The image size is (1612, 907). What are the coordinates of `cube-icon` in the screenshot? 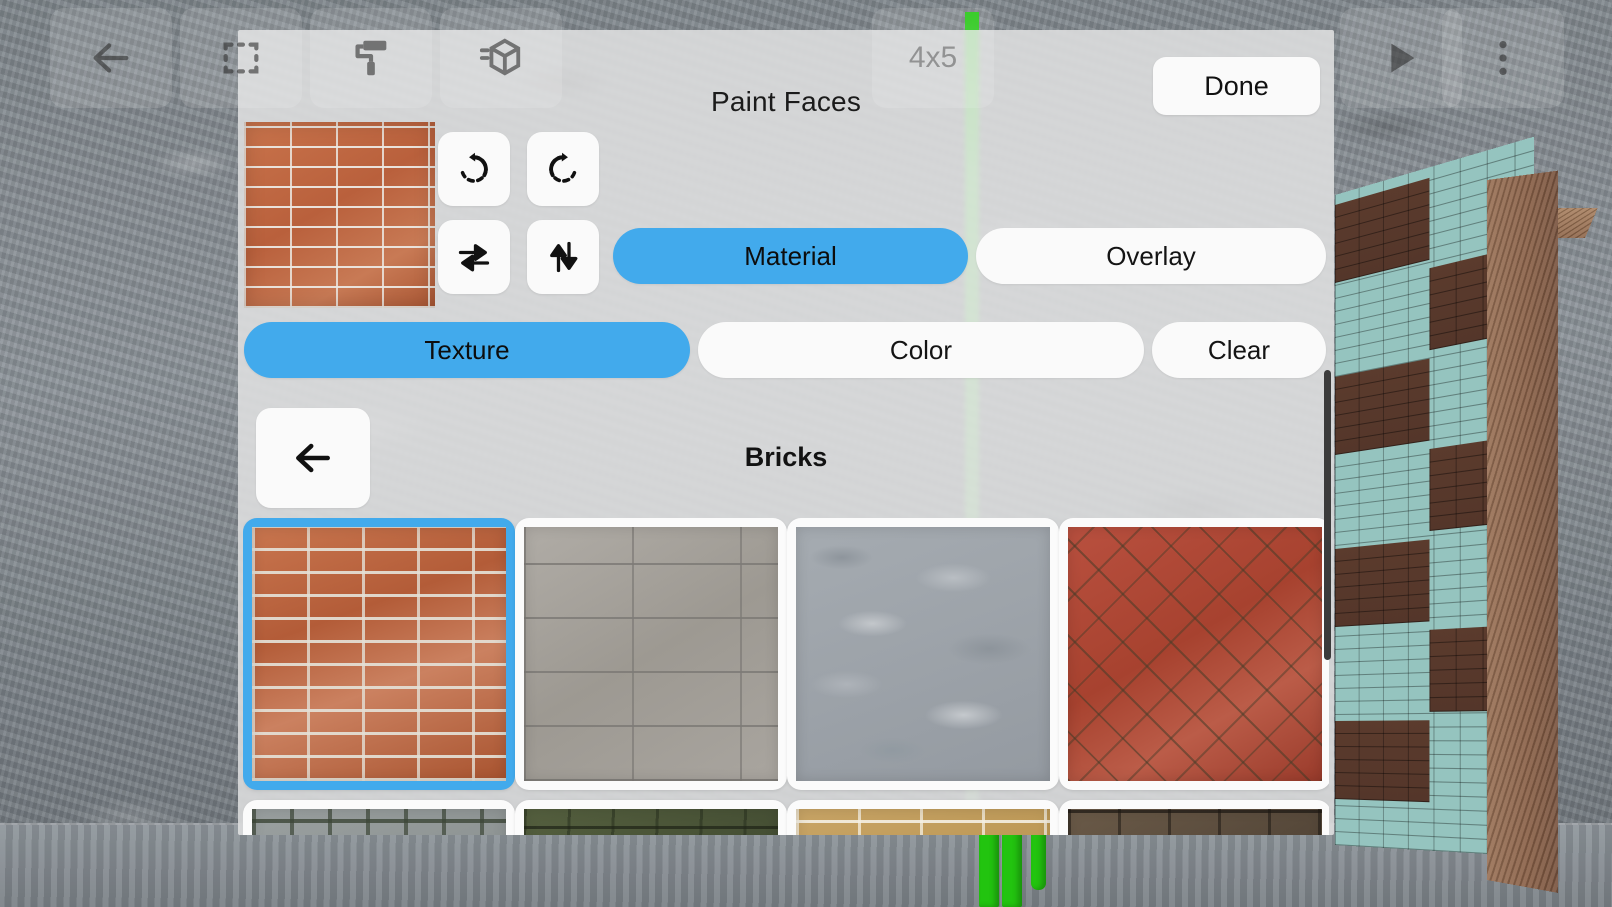 It's located at (500, 57).